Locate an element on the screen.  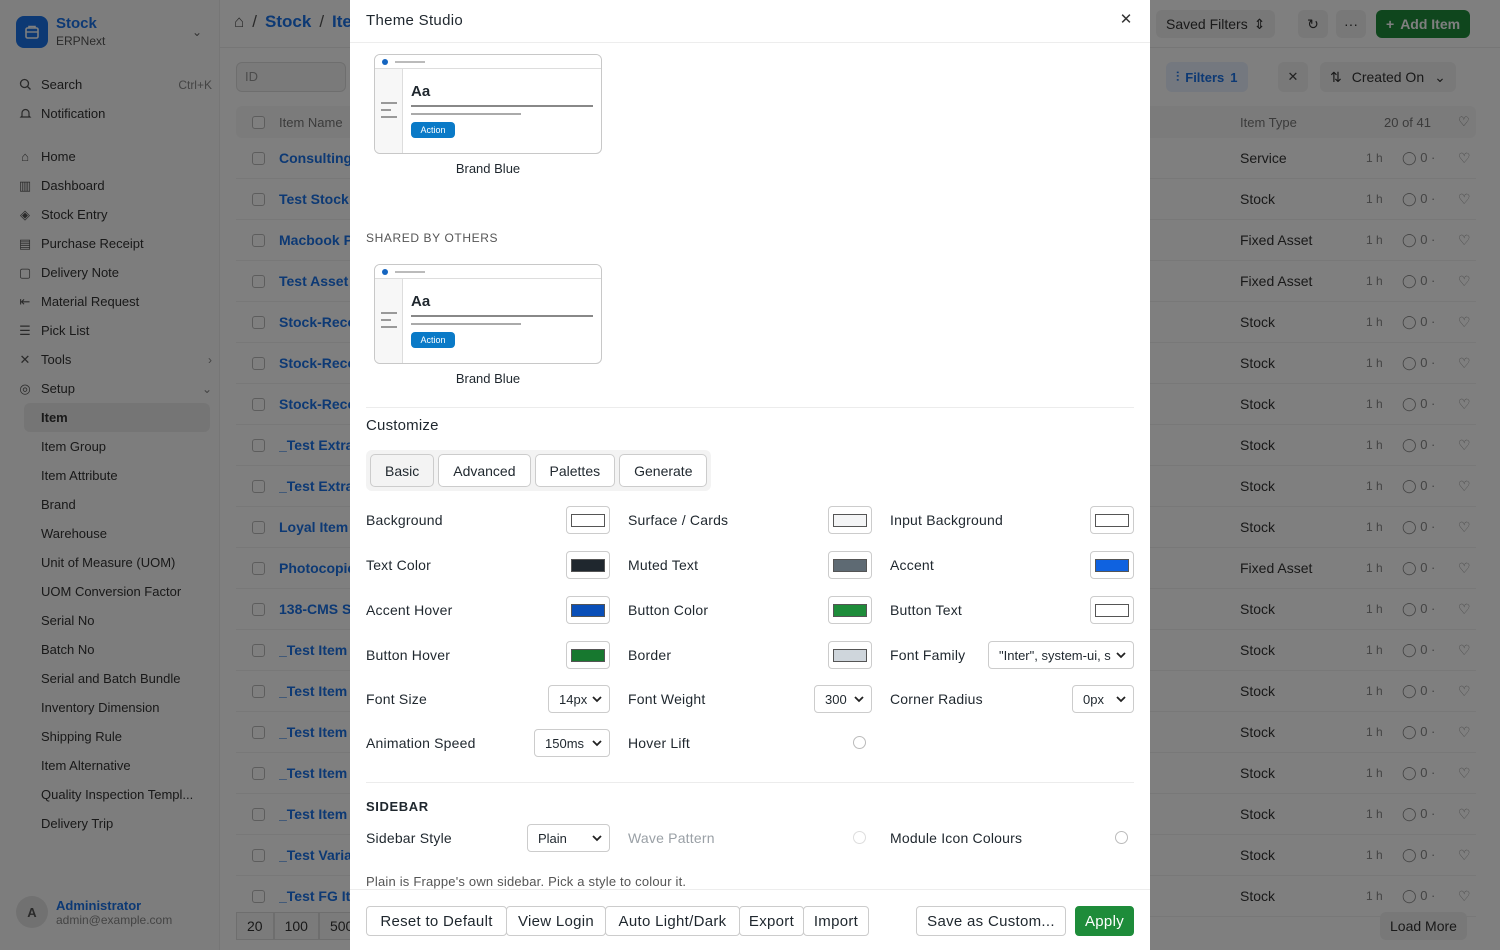
font-family-label: Font Family is located at coordinates (928, 655).